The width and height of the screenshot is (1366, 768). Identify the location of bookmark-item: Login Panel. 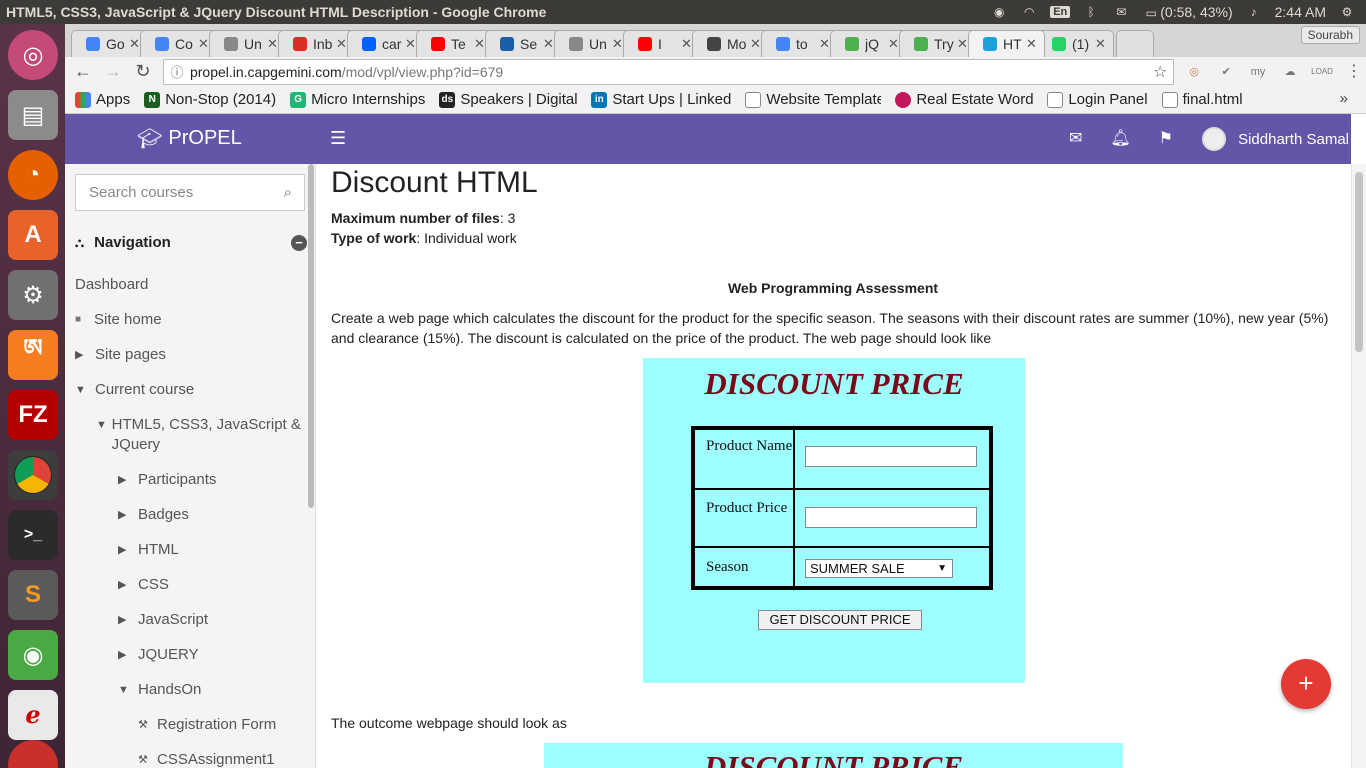
(1097, 99).